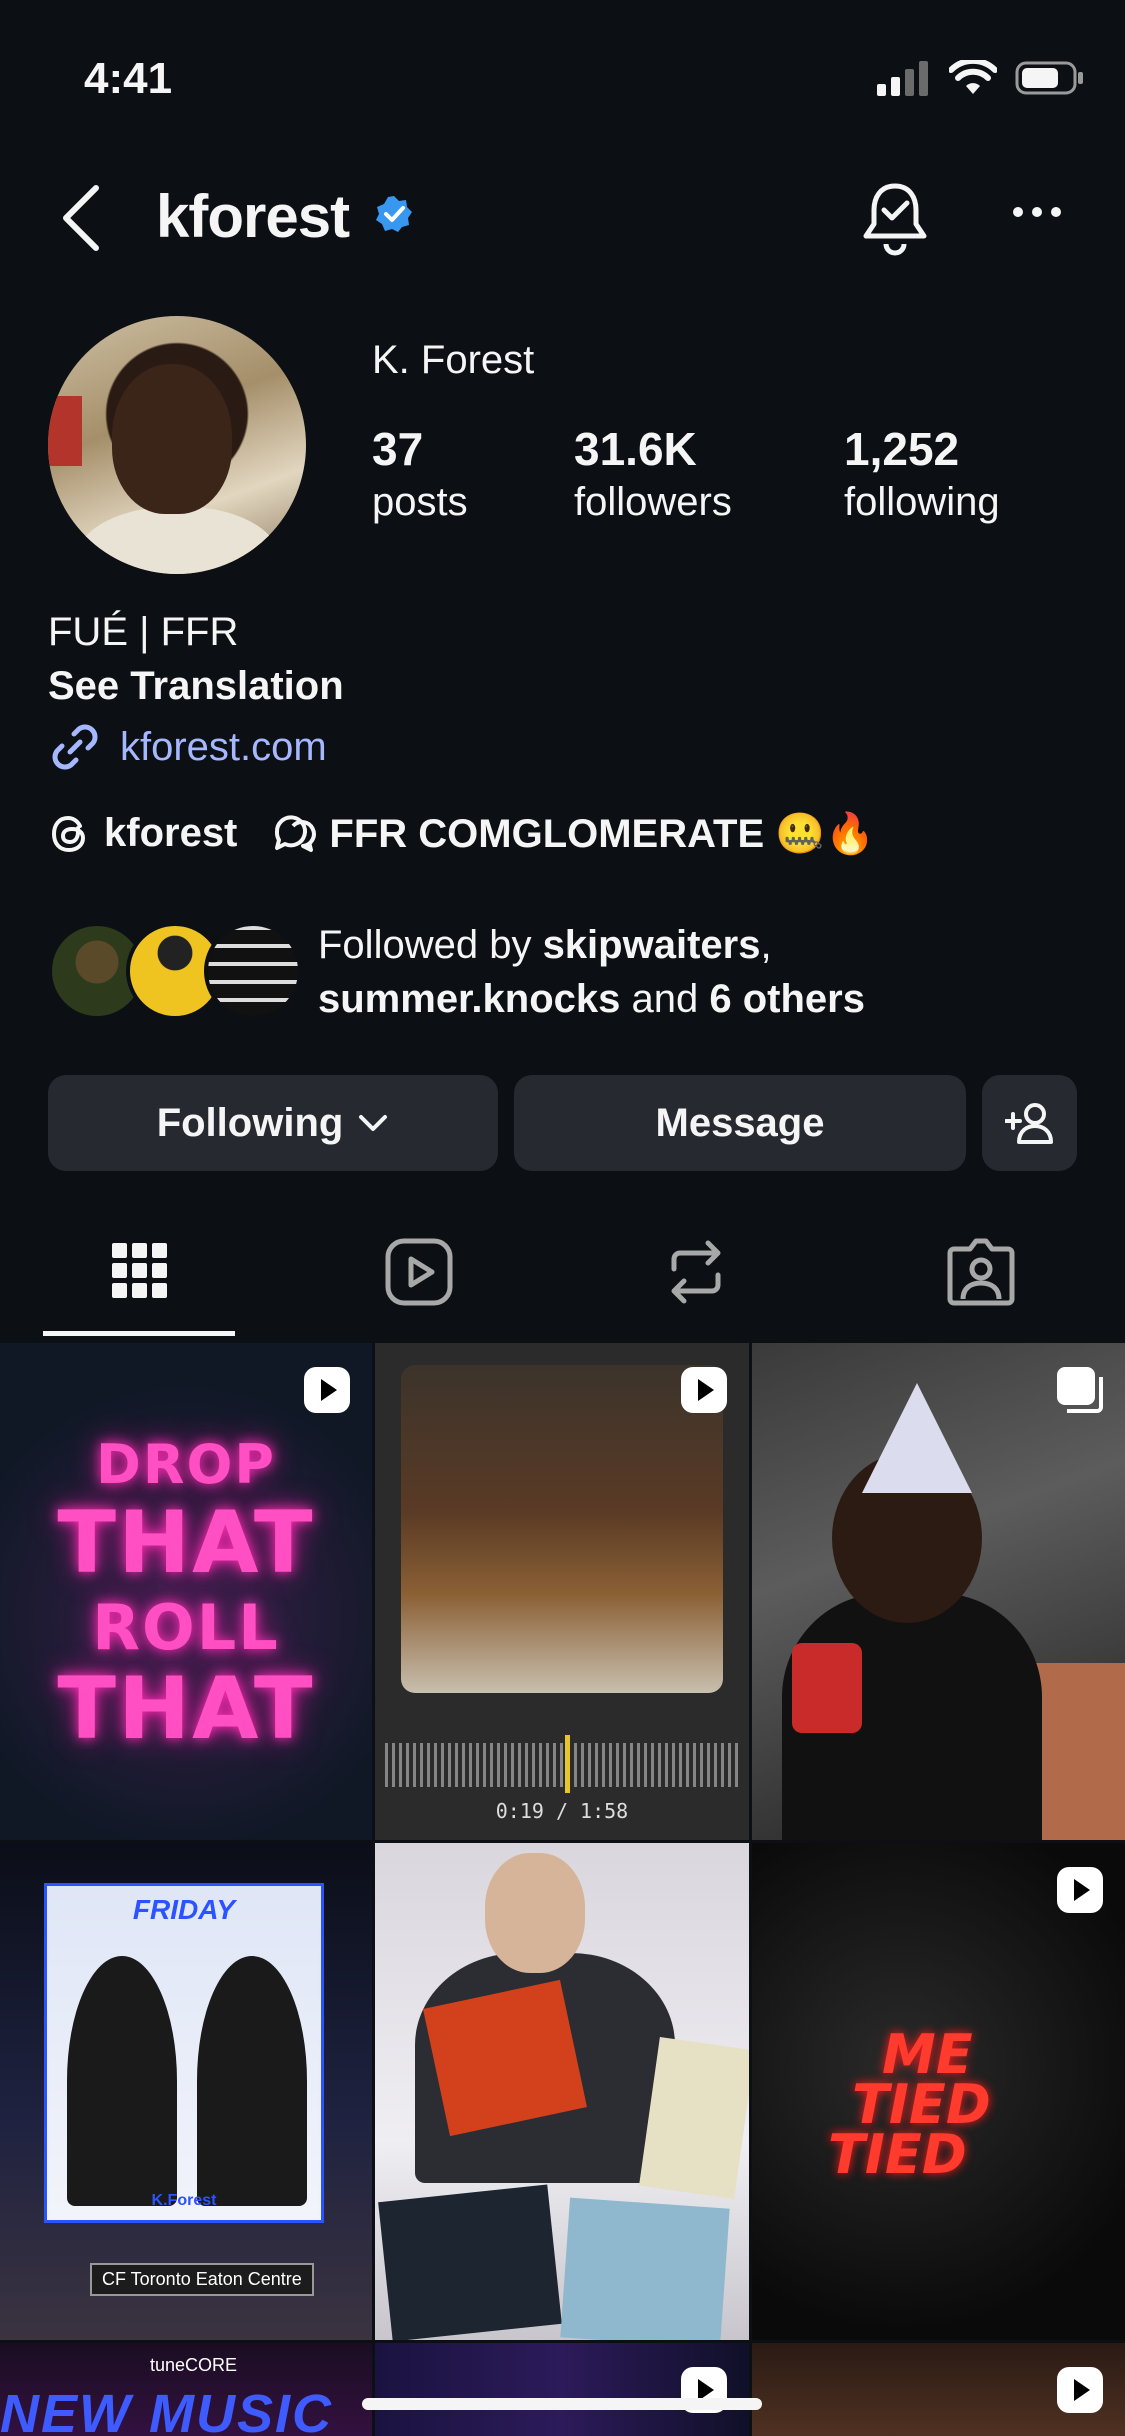 The height and width of the screenshot is (2436, 1125). What do you see at coordinates (172, 439) in the screenshot?
I see `avatar-face` at bounding box center [172, 439].